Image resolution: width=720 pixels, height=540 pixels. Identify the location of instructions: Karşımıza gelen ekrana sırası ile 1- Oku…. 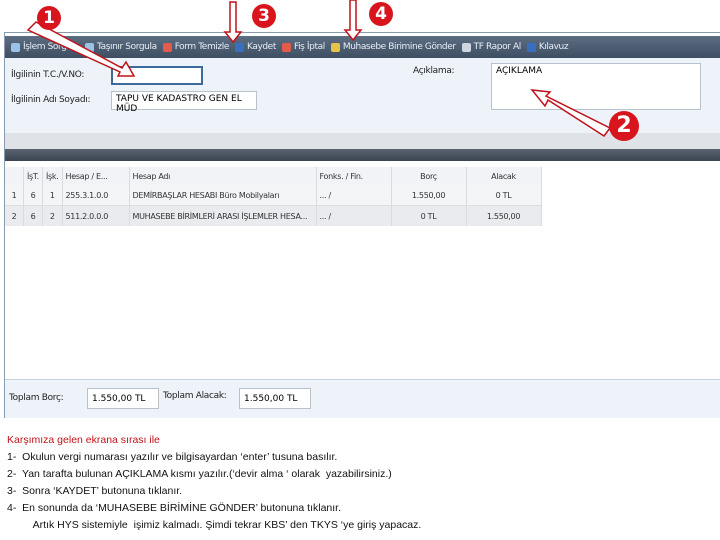
(214, 483).